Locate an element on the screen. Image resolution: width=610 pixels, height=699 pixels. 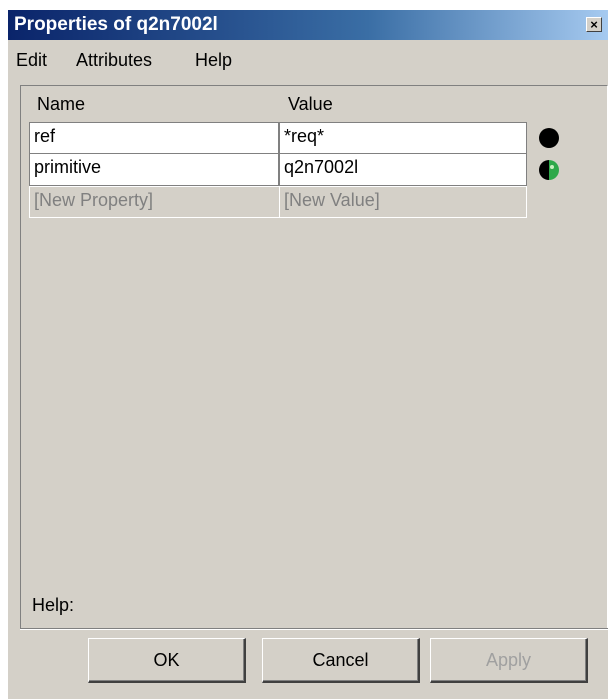
property-value-cell: *req* is located at coordinates (403, 138).